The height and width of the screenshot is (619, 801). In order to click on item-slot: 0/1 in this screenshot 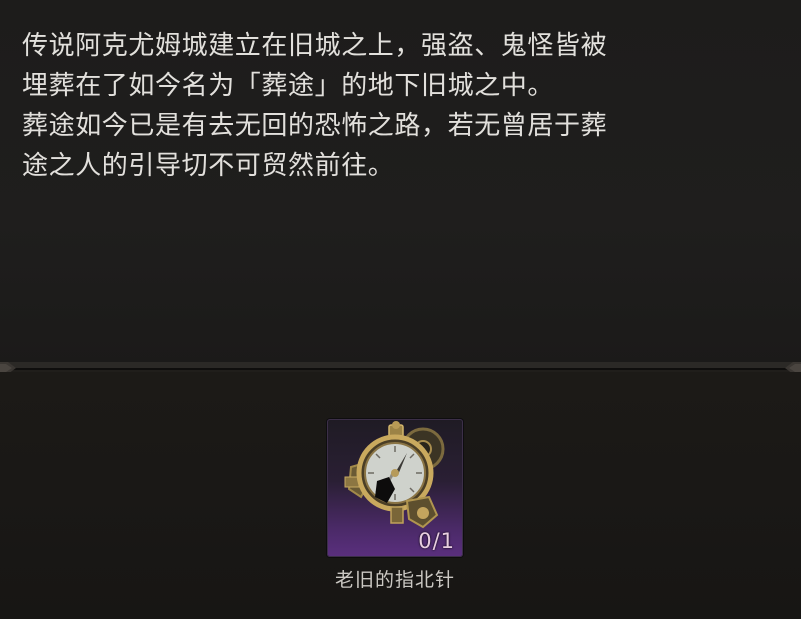, I will do `click(395, 488)`.